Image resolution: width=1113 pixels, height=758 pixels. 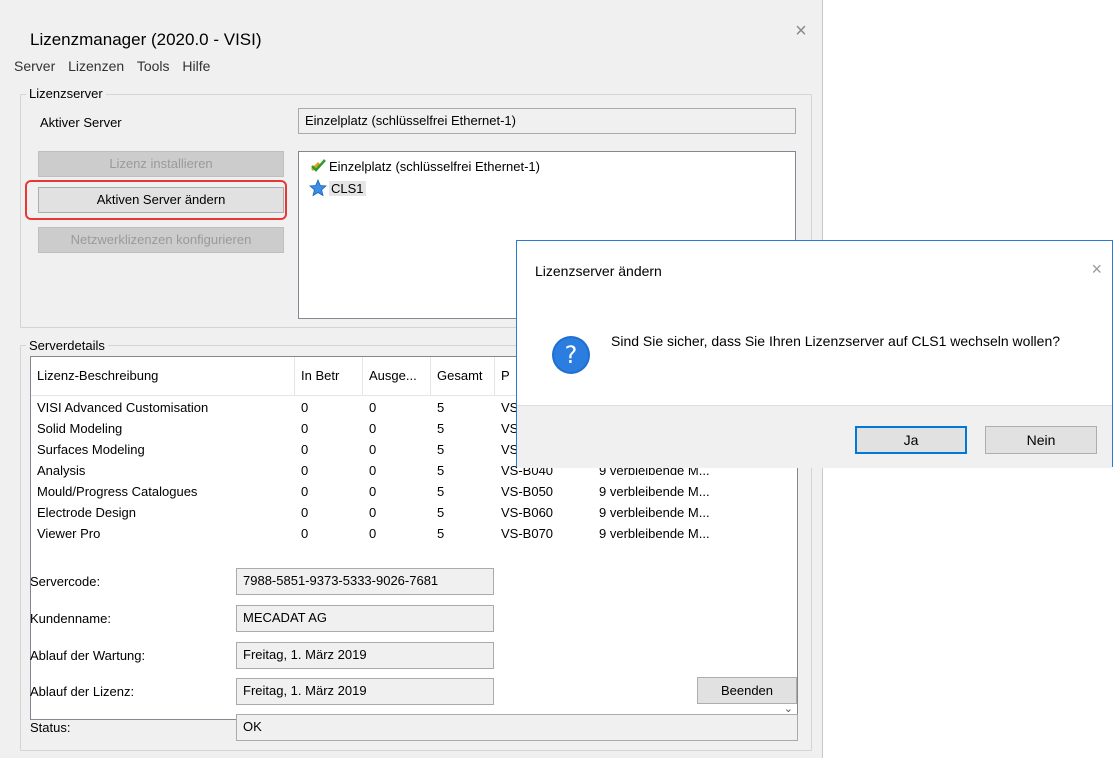 I want to click on server-item-label: Einzelplatz (schlüsselfrei Ethernet-1), so click(x=434, y=166).